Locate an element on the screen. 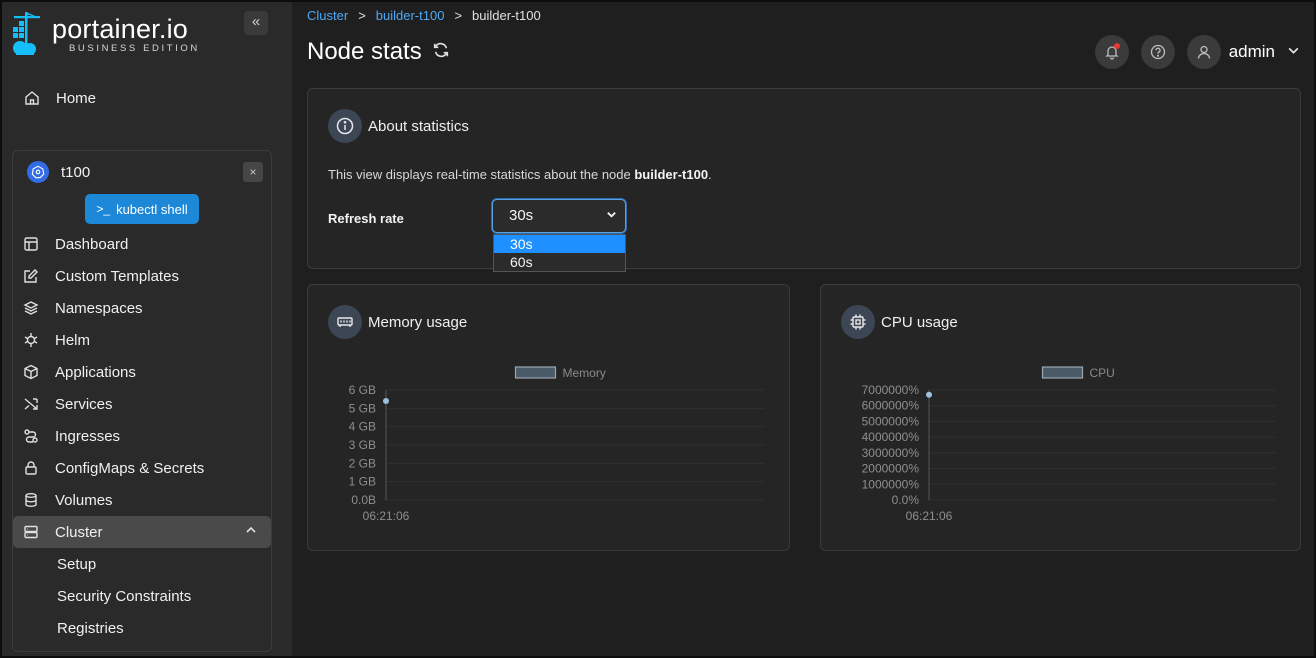  kubectl-shell-button: >_ kubectl shell is located at coordinates (142, 209).